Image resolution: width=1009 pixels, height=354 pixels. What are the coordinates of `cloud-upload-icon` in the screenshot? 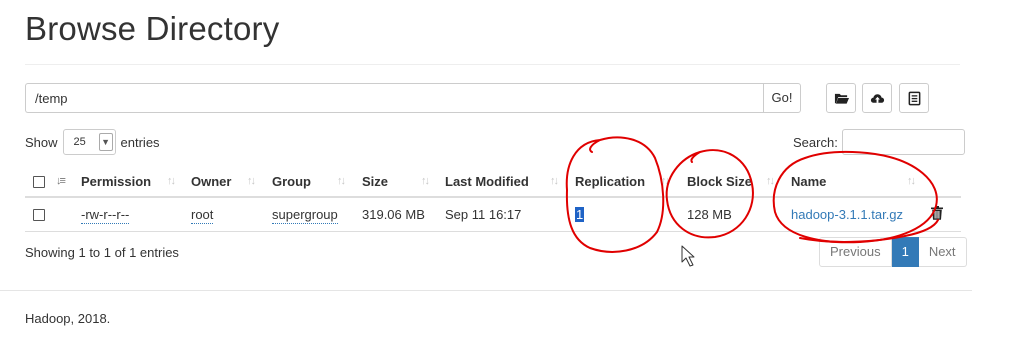 It's located at (877, 98).